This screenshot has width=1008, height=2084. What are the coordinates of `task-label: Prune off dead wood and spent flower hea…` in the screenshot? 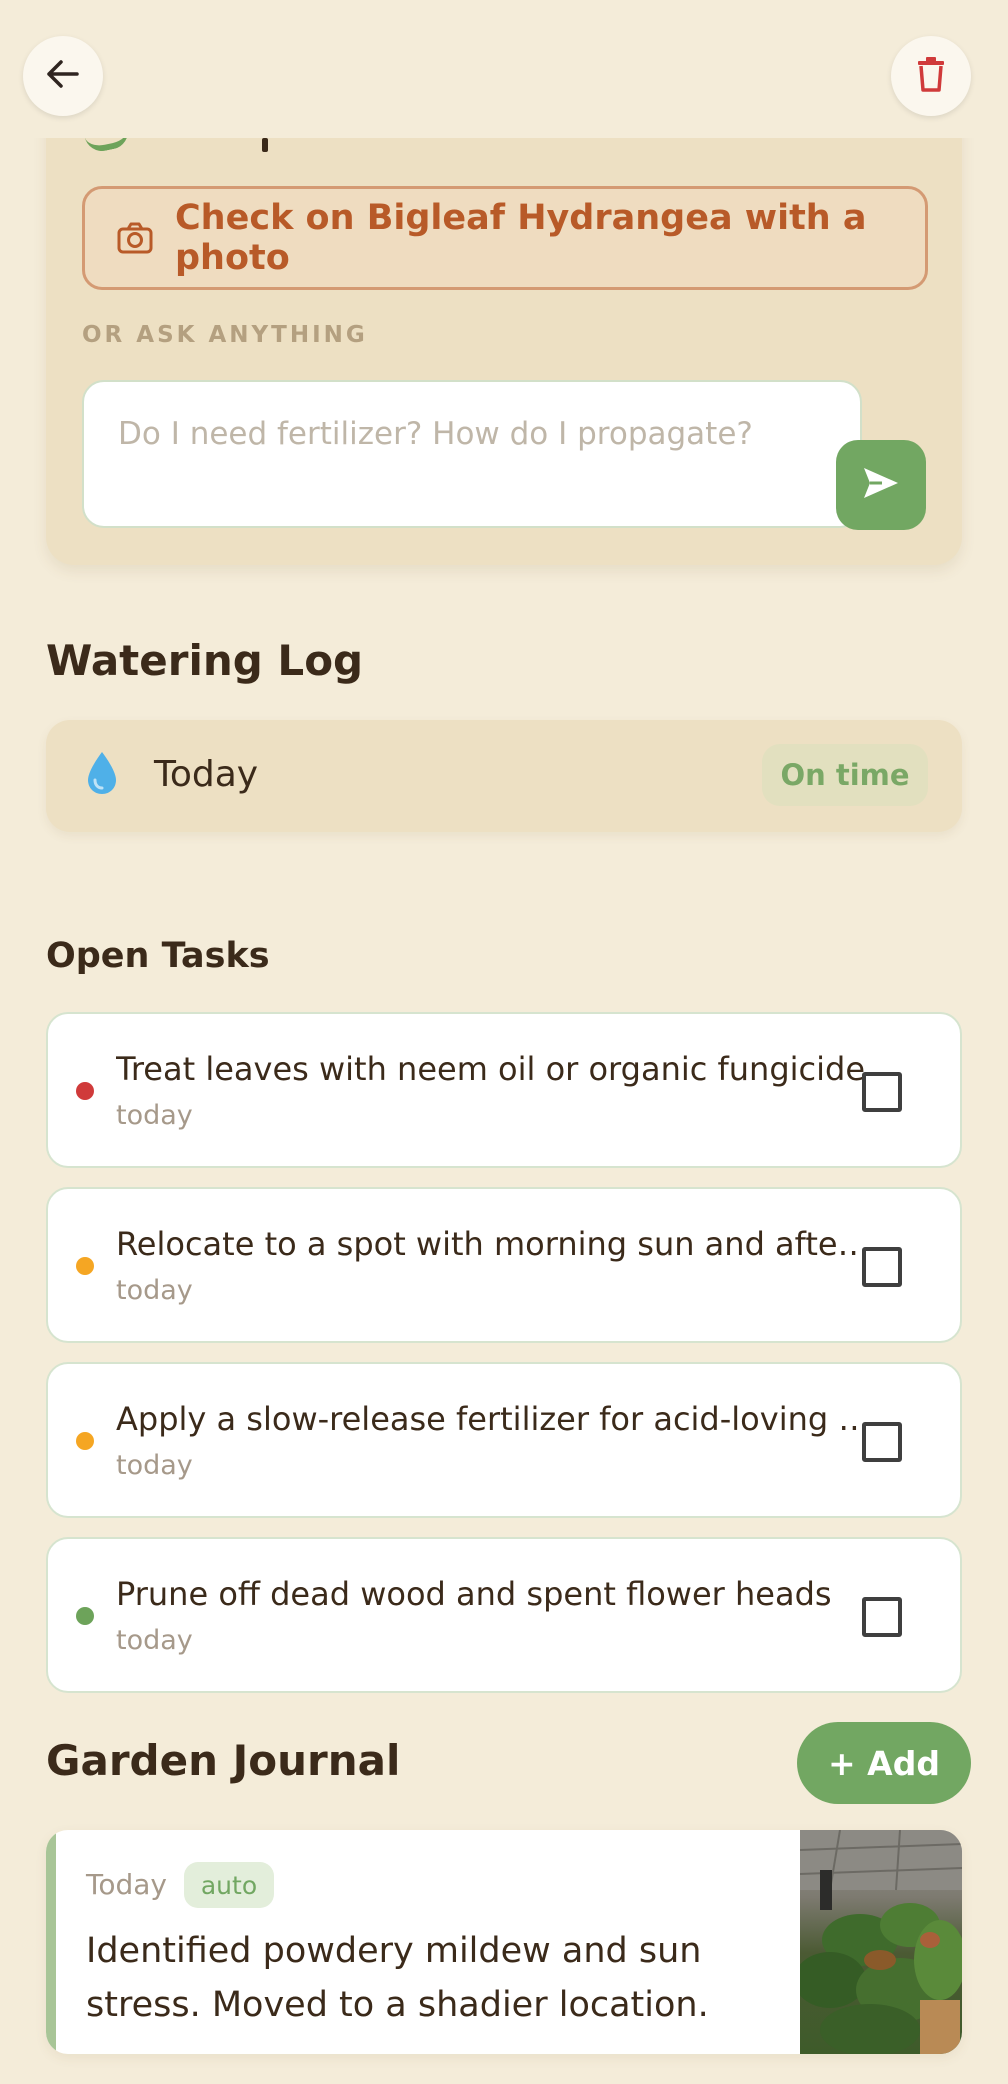 It's located at (474, 1594).